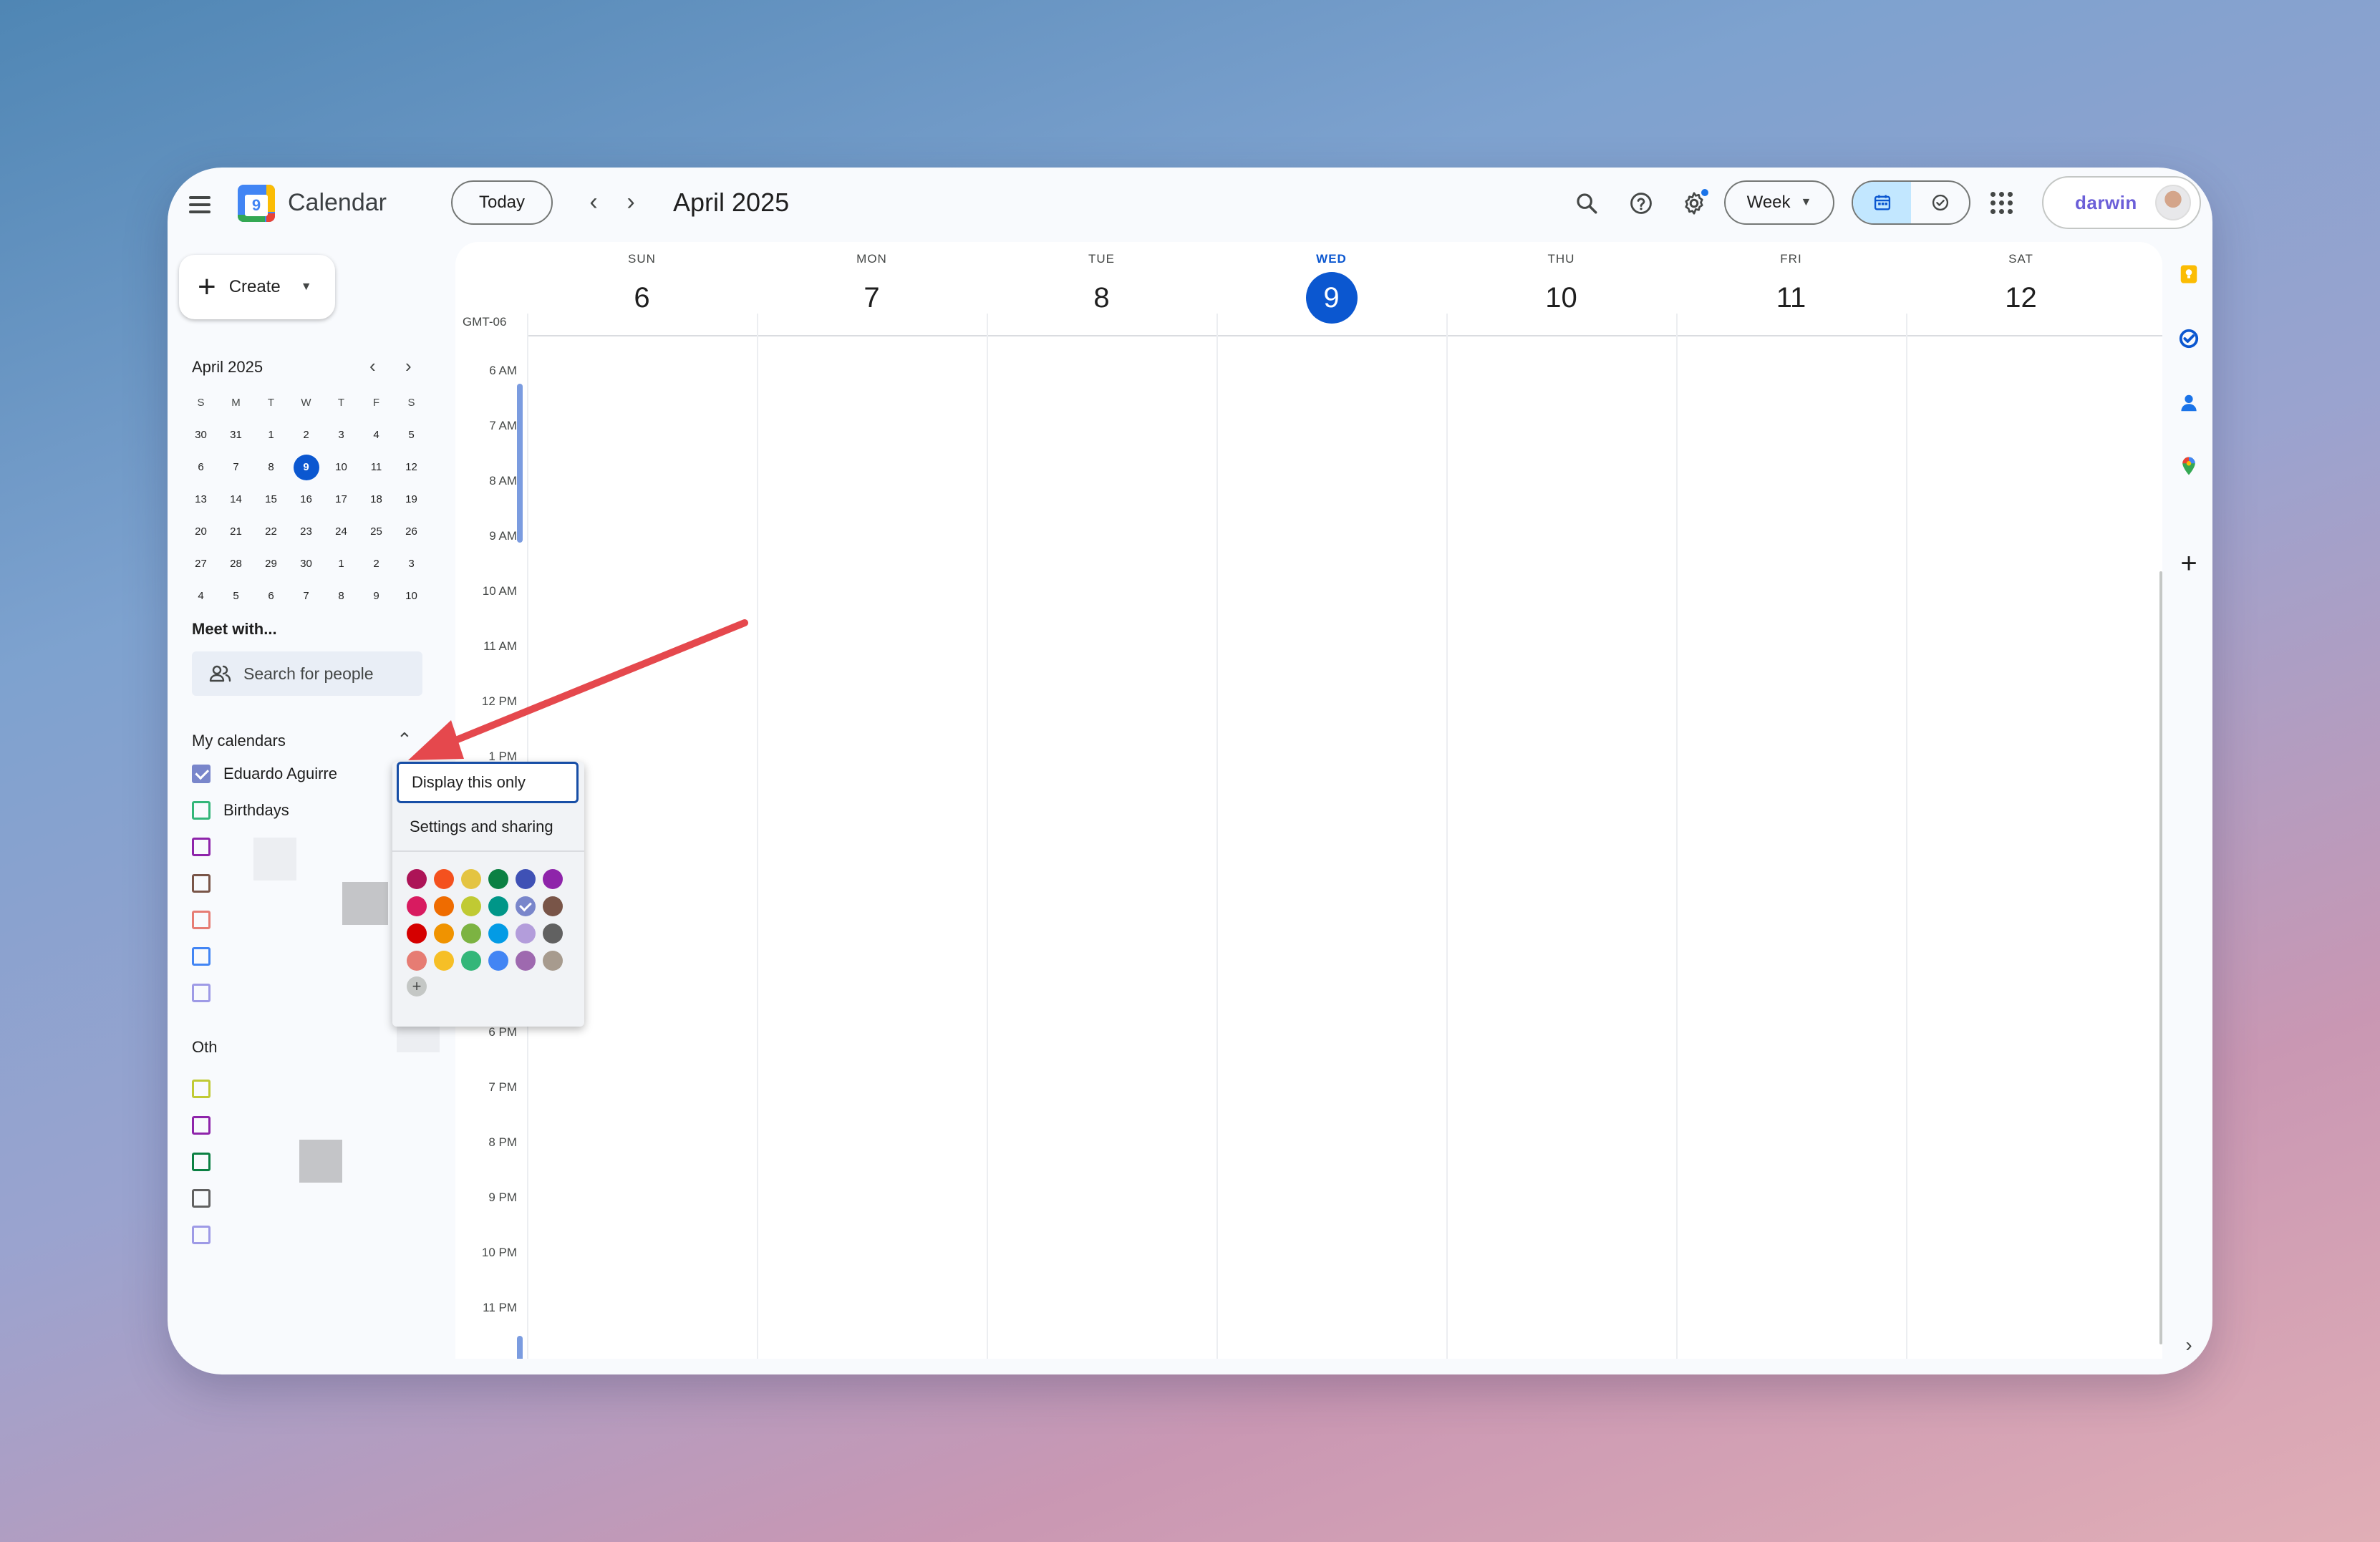 The width and height of the screenshot is (2380, 1542). I want to click on search-icon, so click(1586, 203).